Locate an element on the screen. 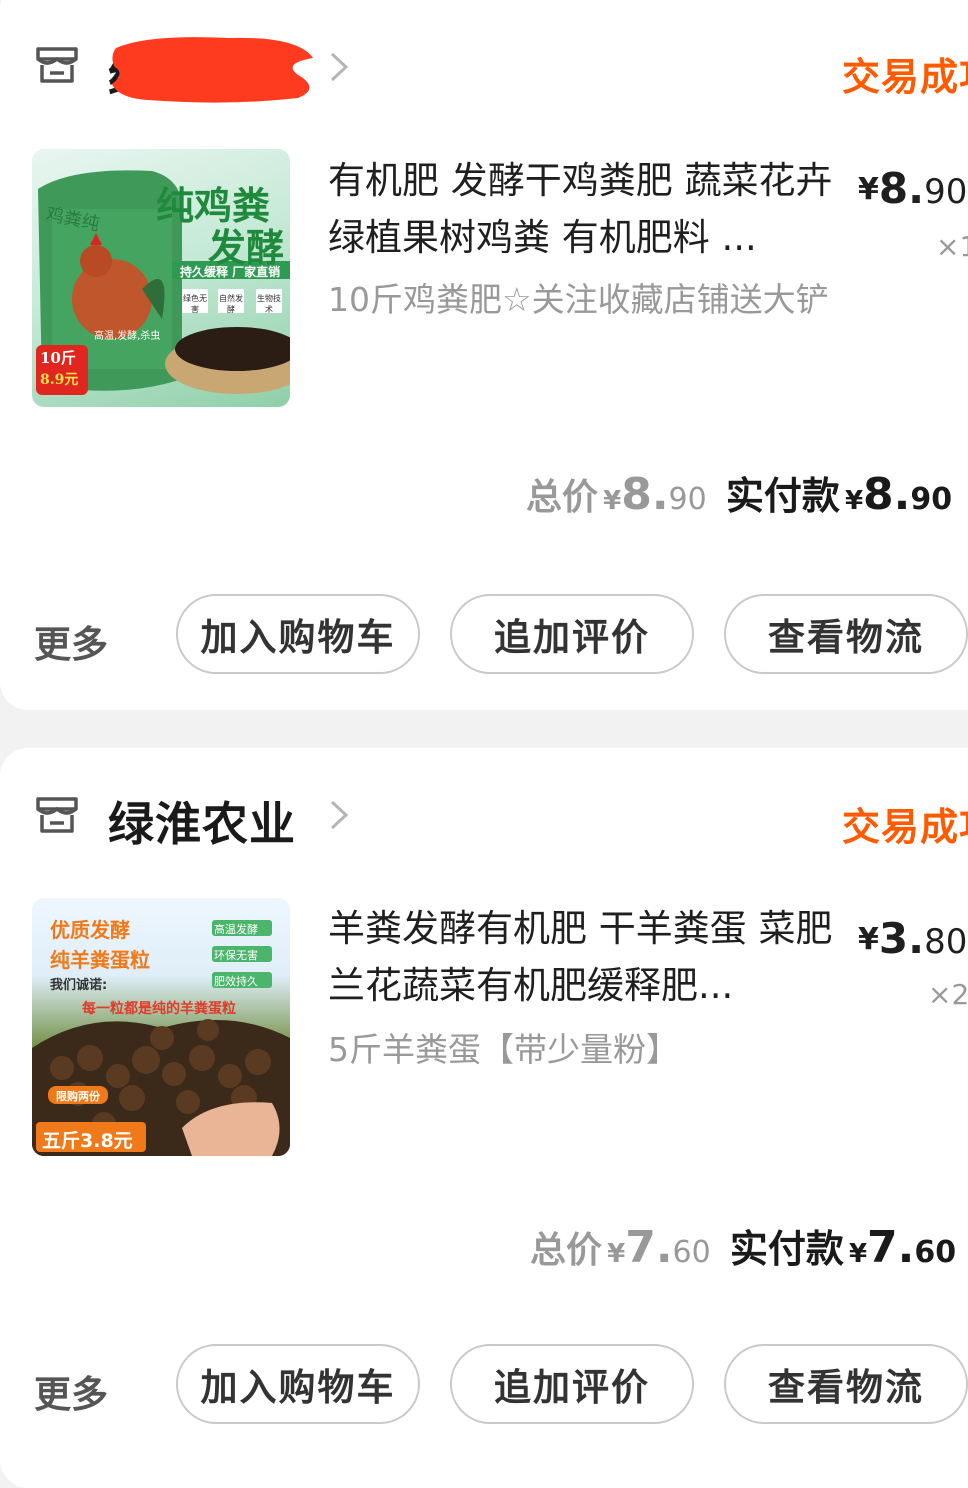 Image resolution: width=968 pixels, height=1488 pixels. image-tag: 持久缓释 厂家直销 is located at coordinates (230, 272).